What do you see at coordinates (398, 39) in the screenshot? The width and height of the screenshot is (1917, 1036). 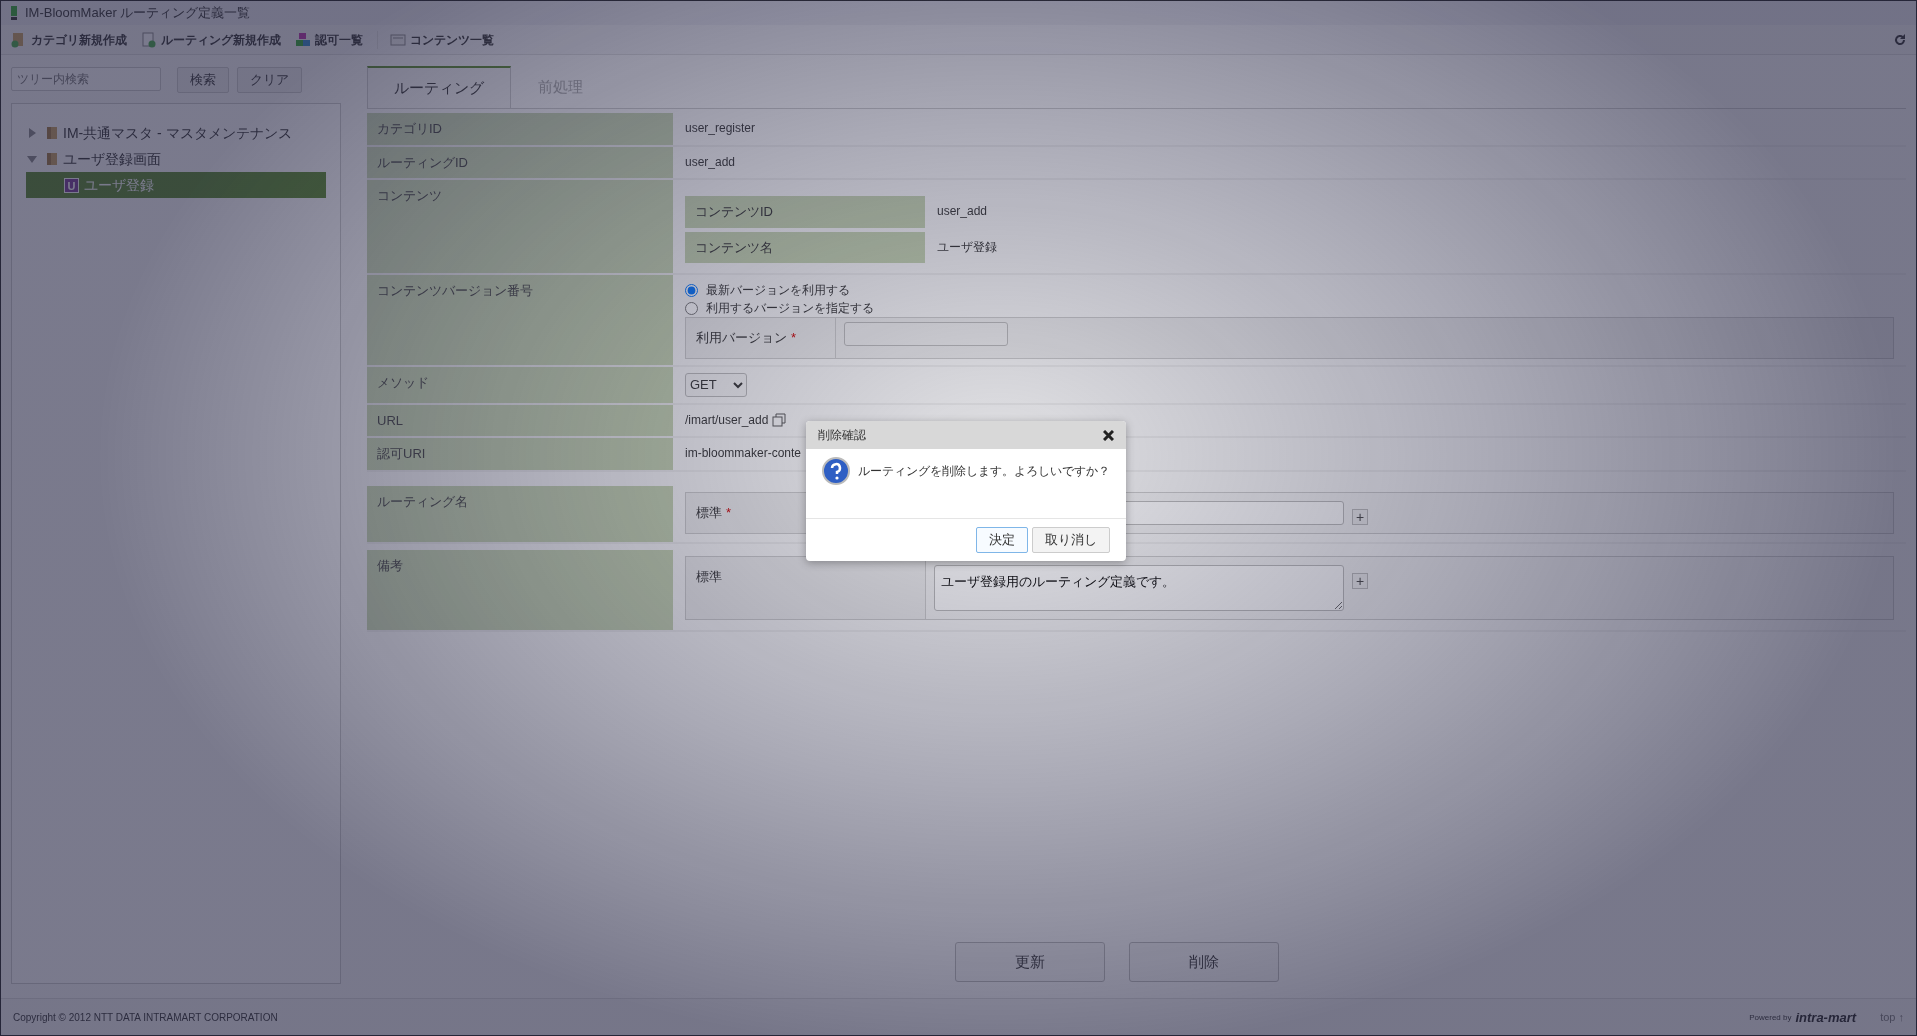 I see `window-icon` at bounding box center [398, 39].